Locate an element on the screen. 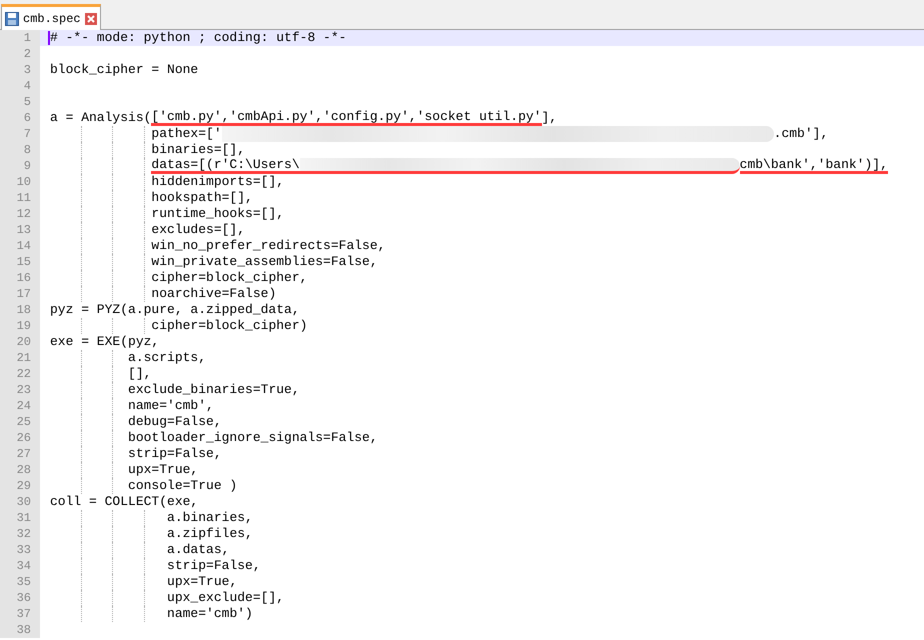  line-number: 5 is located at coordinates (20, 102).